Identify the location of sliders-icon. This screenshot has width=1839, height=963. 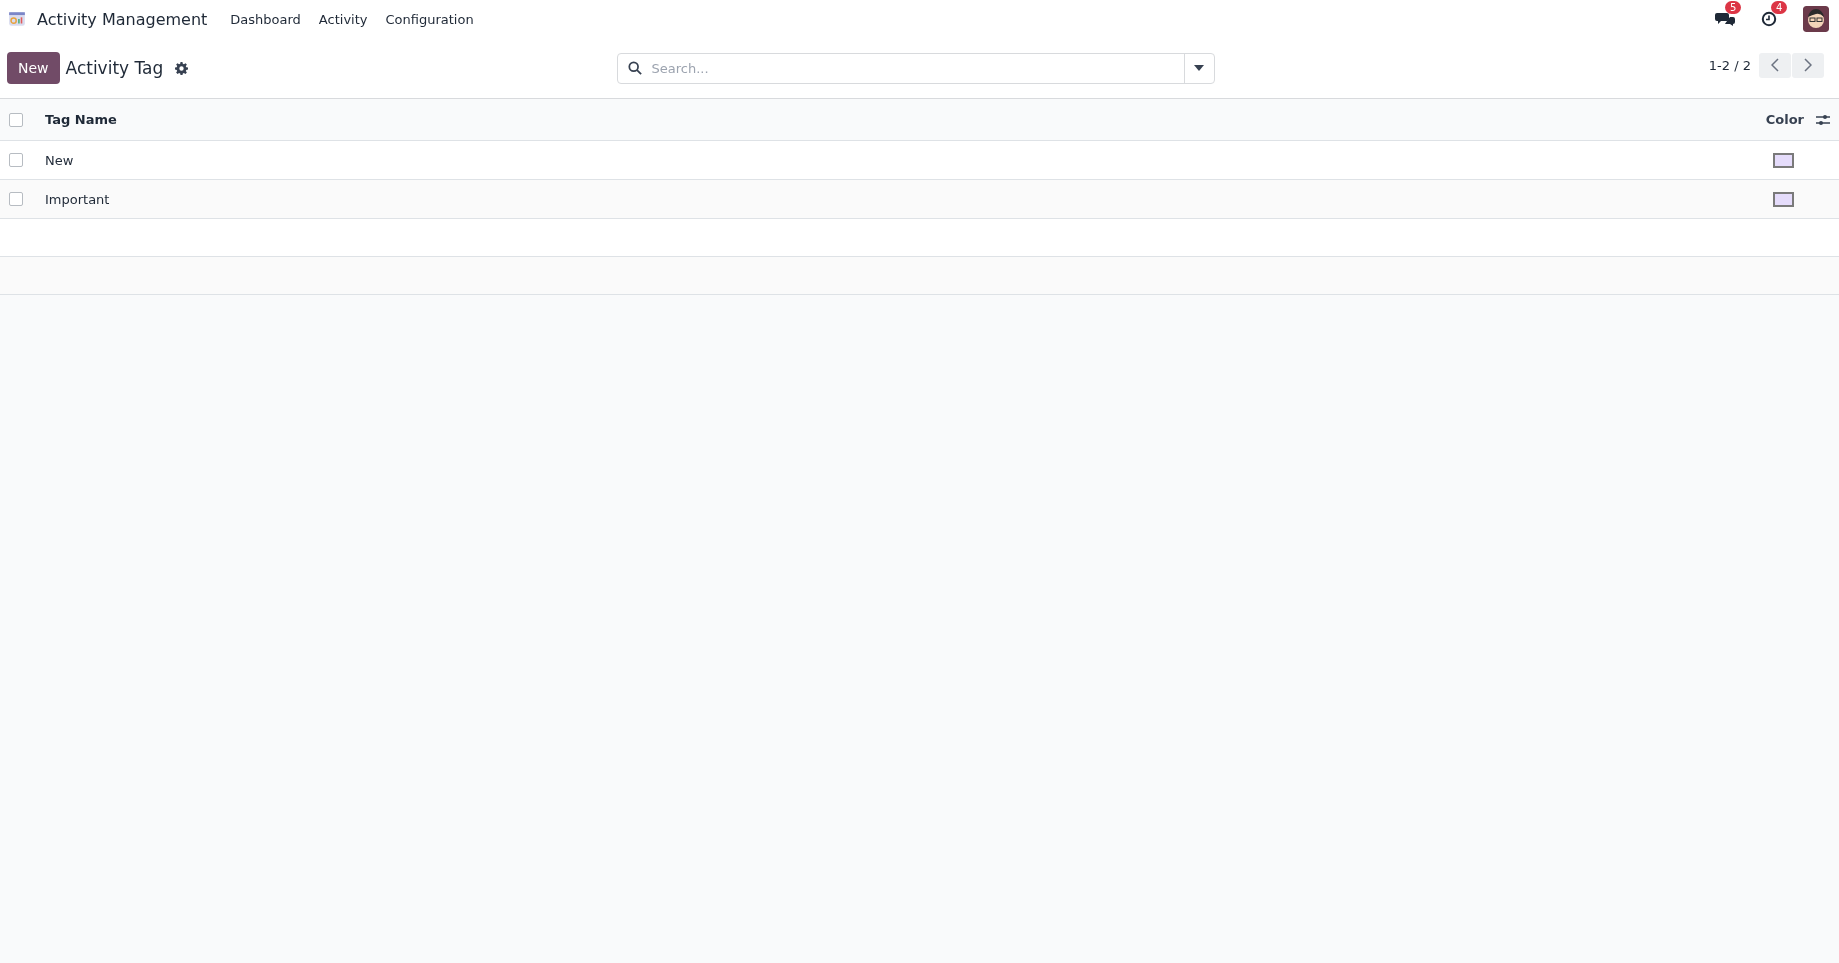
(1823, 119).